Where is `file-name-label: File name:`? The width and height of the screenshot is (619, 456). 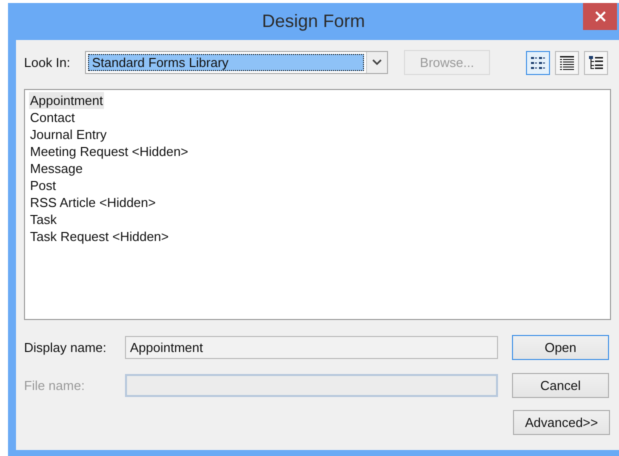 file-name-label: File name: is located at coordinates (55, 385).